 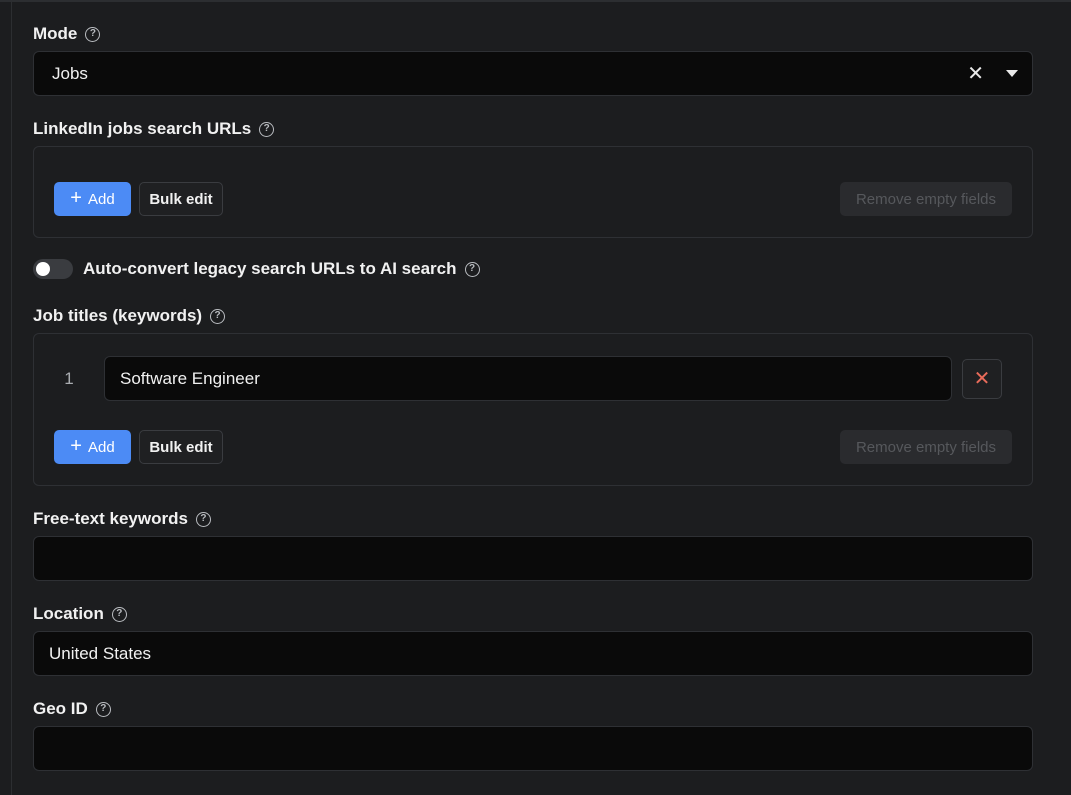 I want to click on job-titles-label-text: Job titles (keywords), so click(x=118, y=315).